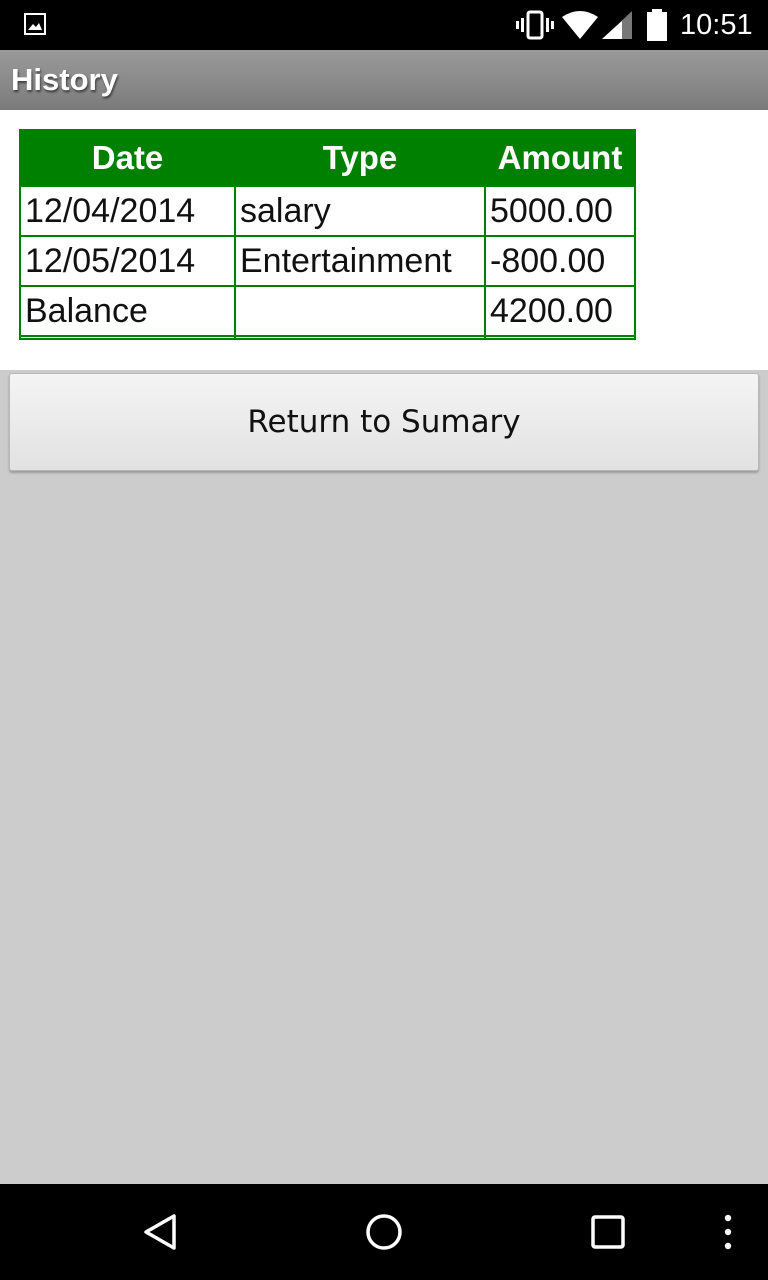 The image size is (768, 1280). What do you see at coordinates (360, 311) in the screenshot?
I see `cell-type` at bounding box center [360, 311].